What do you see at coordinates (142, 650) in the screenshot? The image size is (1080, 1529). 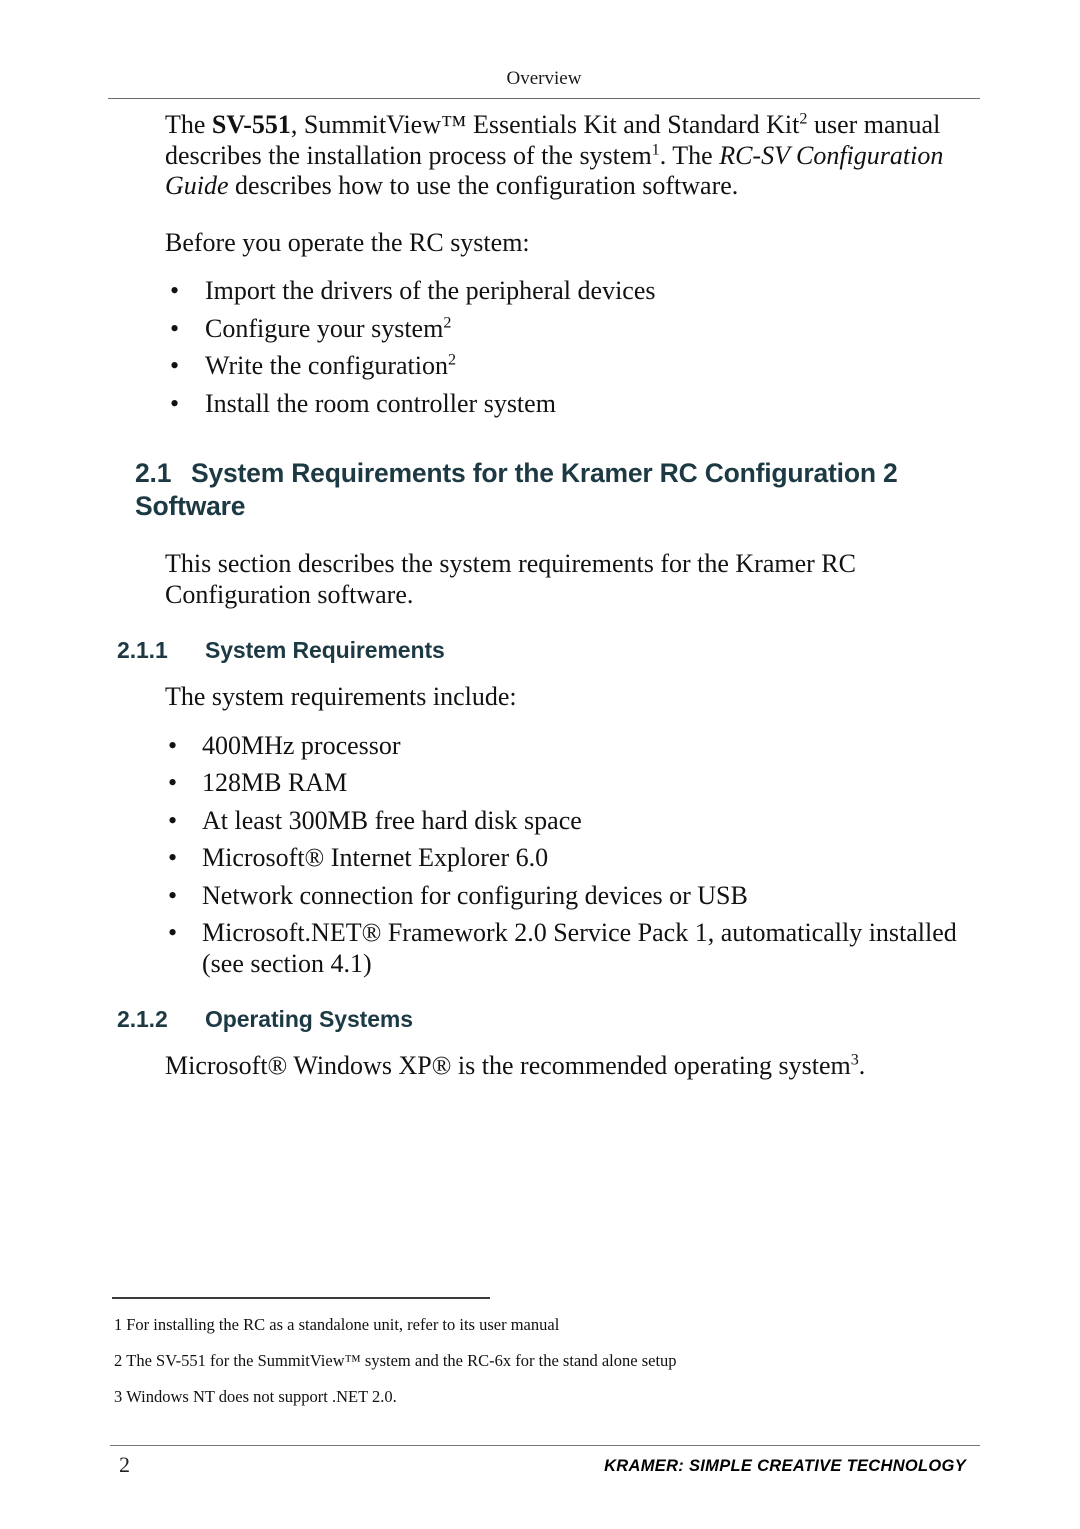 I see `subsection-number: 2.1.1` at bounding box center [142, 650].